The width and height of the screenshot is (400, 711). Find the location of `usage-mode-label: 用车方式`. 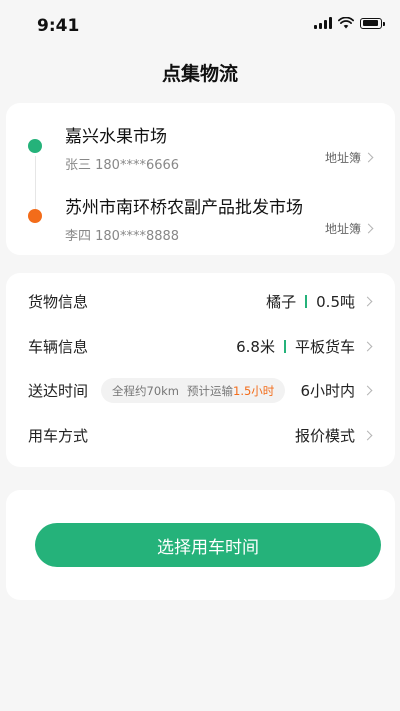

usage-mode-label: 用车方式 is located at coordinates (58, 436).